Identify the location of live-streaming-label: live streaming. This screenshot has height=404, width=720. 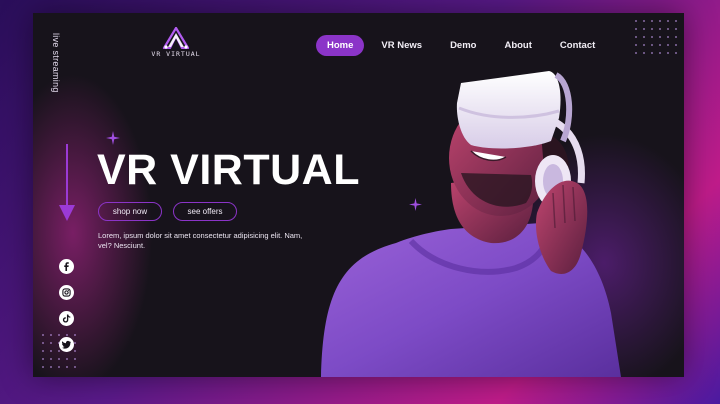
(56, 63).